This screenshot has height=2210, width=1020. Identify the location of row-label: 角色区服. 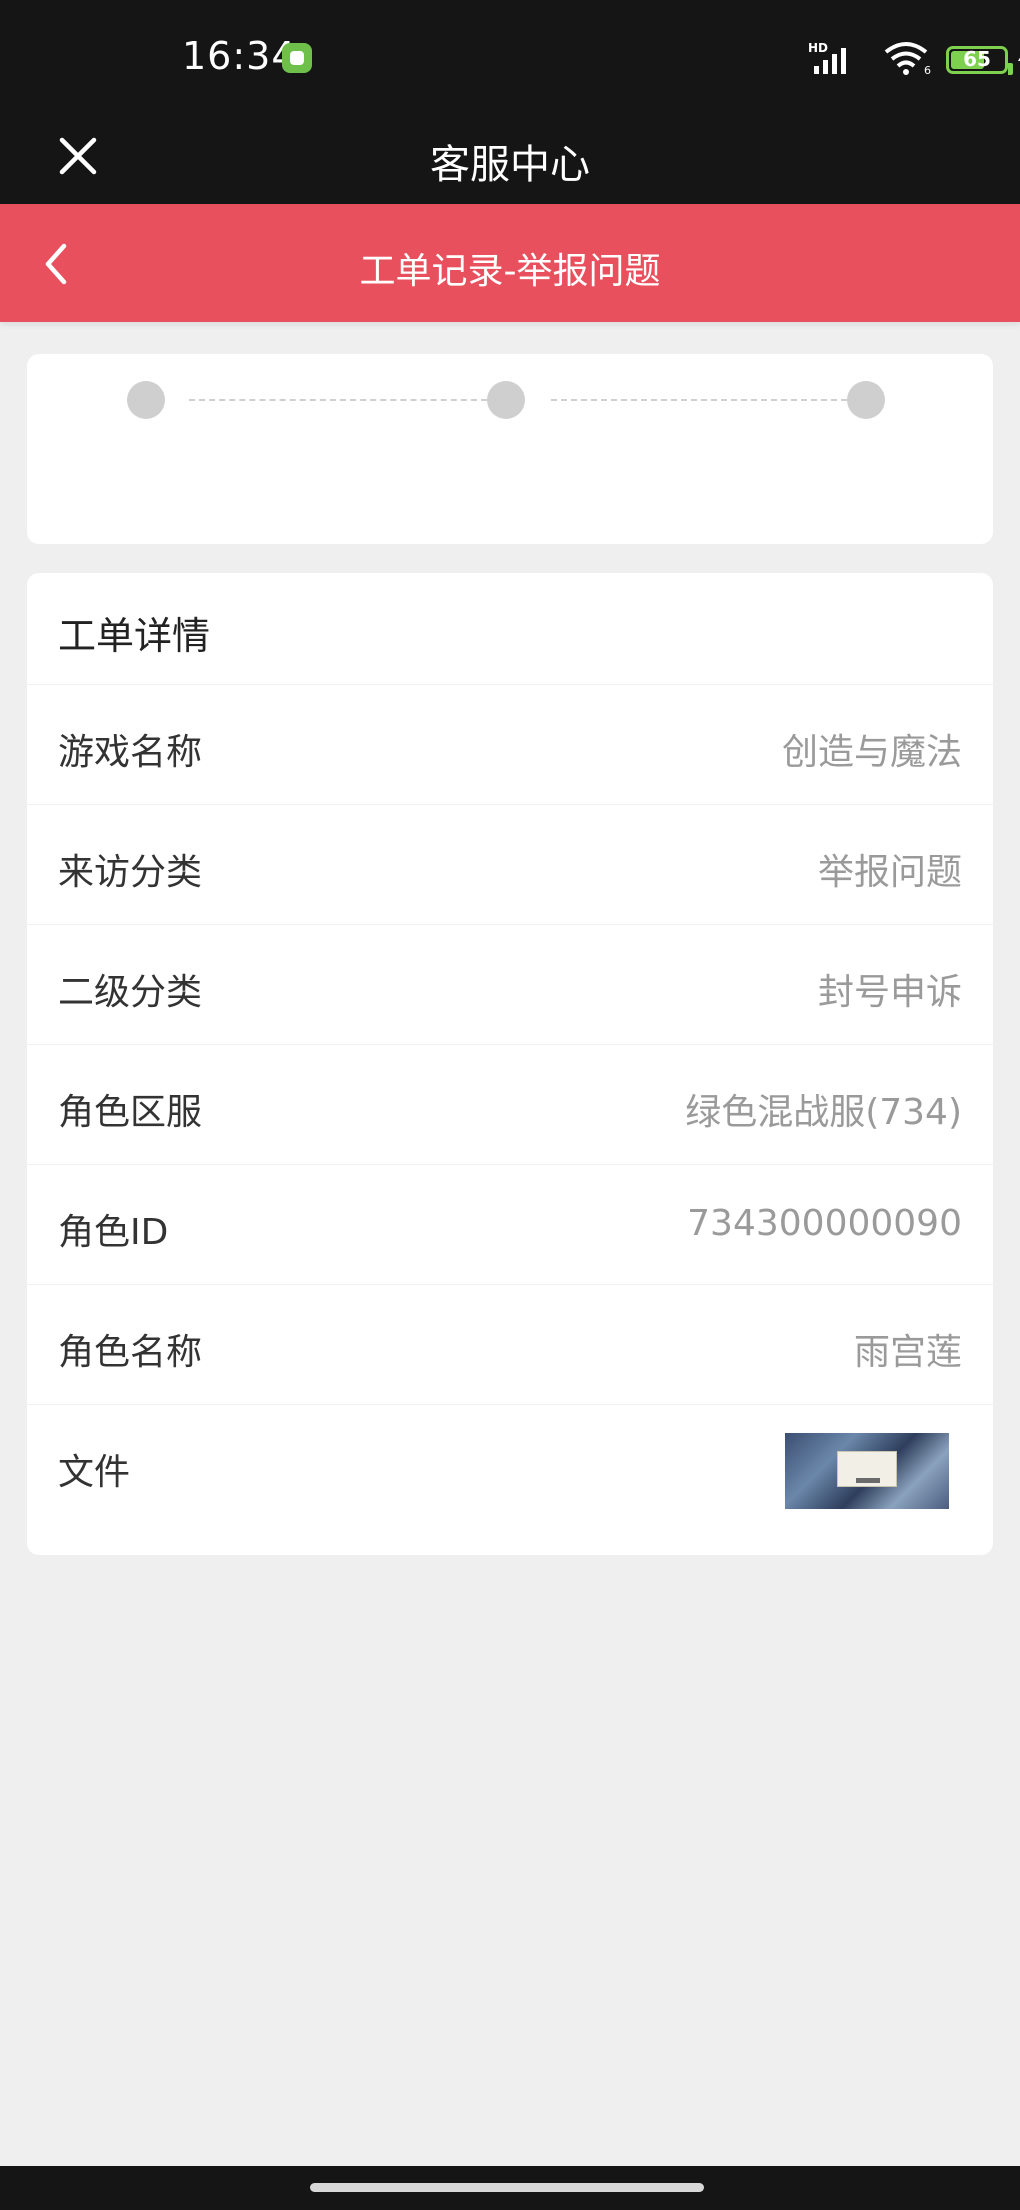
(130, 1112).